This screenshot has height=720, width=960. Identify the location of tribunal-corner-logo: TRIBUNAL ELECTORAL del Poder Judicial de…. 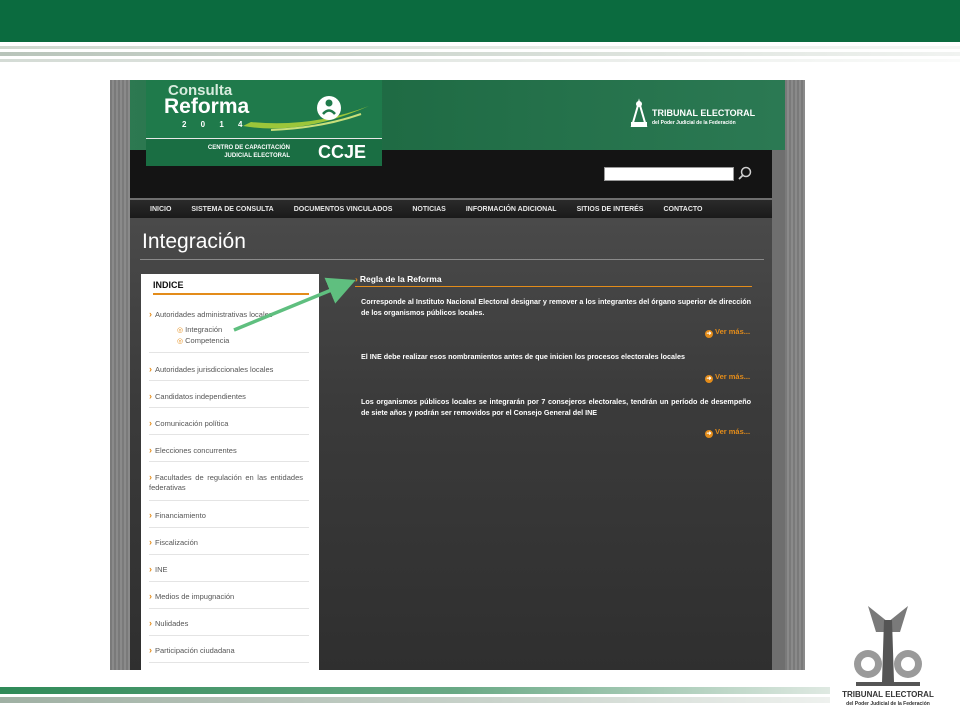
(888, 657).